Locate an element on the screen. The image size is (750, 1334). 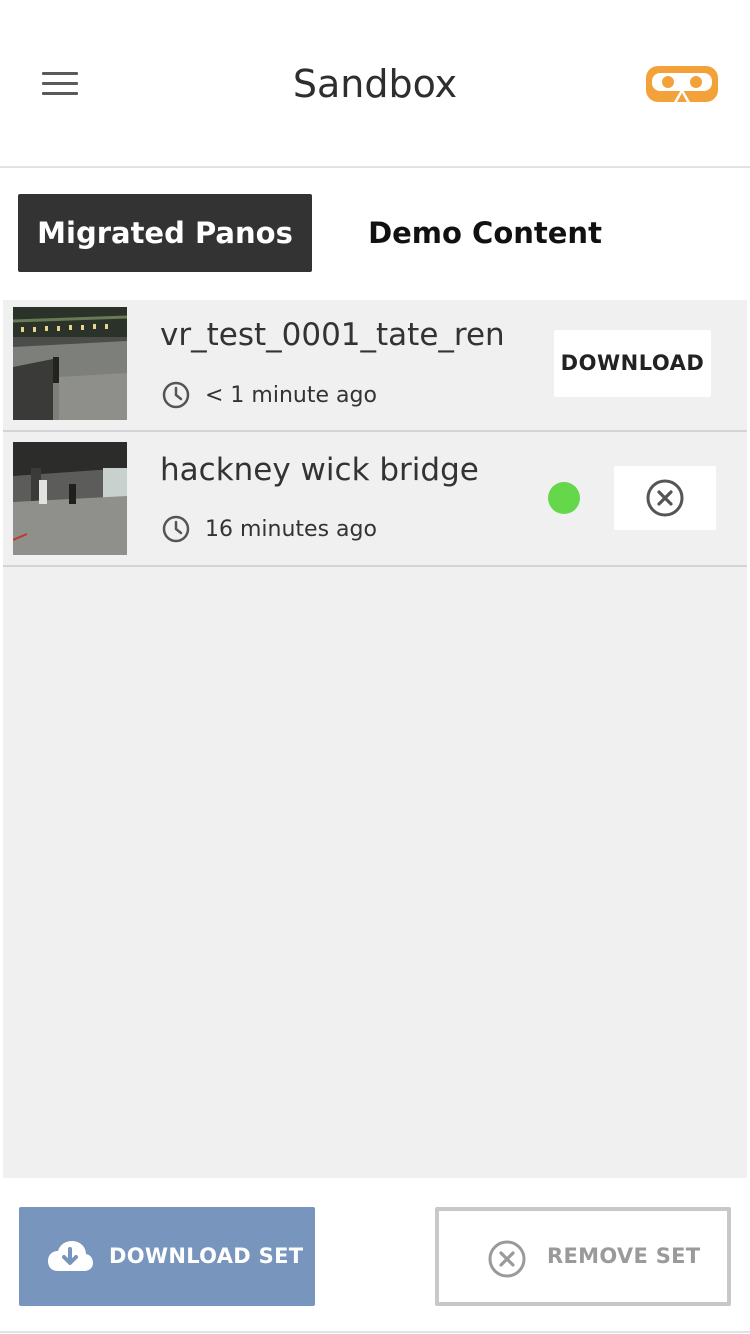
tab-demo-content: Demo Content is located at coordinates (485, 233).